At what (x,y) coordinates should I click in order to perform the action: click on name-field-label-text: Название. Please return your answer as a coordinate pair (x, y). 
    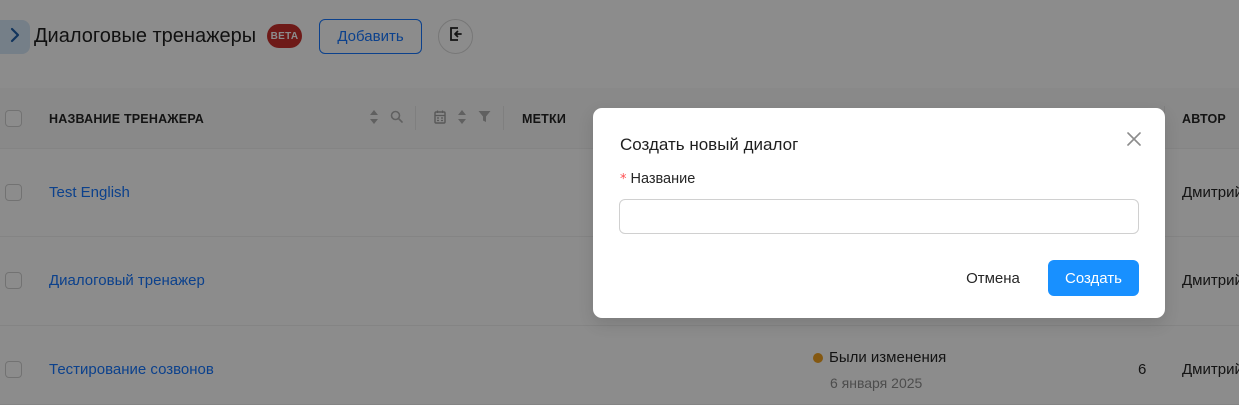
    Looking at the image, I should click on (663, 179).